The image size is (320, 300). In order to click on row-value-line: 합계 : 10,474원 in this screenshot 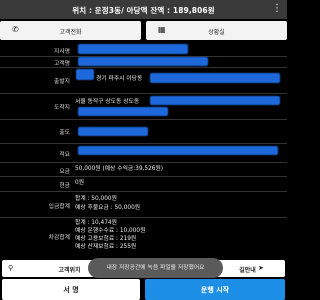, I will do `click(96, 223)`.